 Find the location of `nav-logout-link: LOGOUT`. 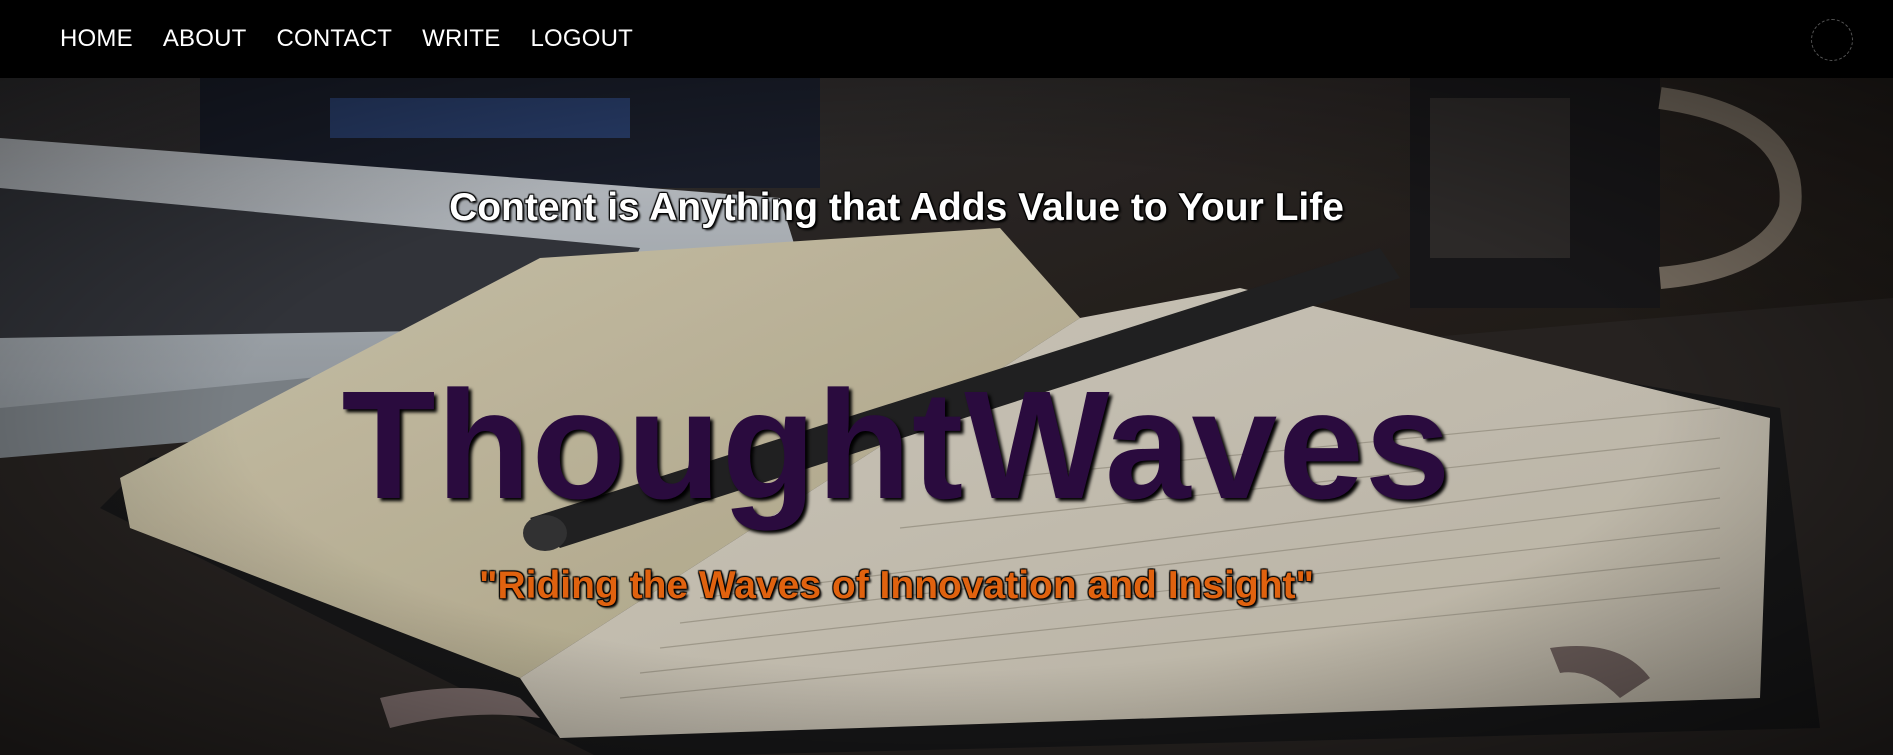

nav-logout-link: LOGOUT is located at coordinates (581, 39).